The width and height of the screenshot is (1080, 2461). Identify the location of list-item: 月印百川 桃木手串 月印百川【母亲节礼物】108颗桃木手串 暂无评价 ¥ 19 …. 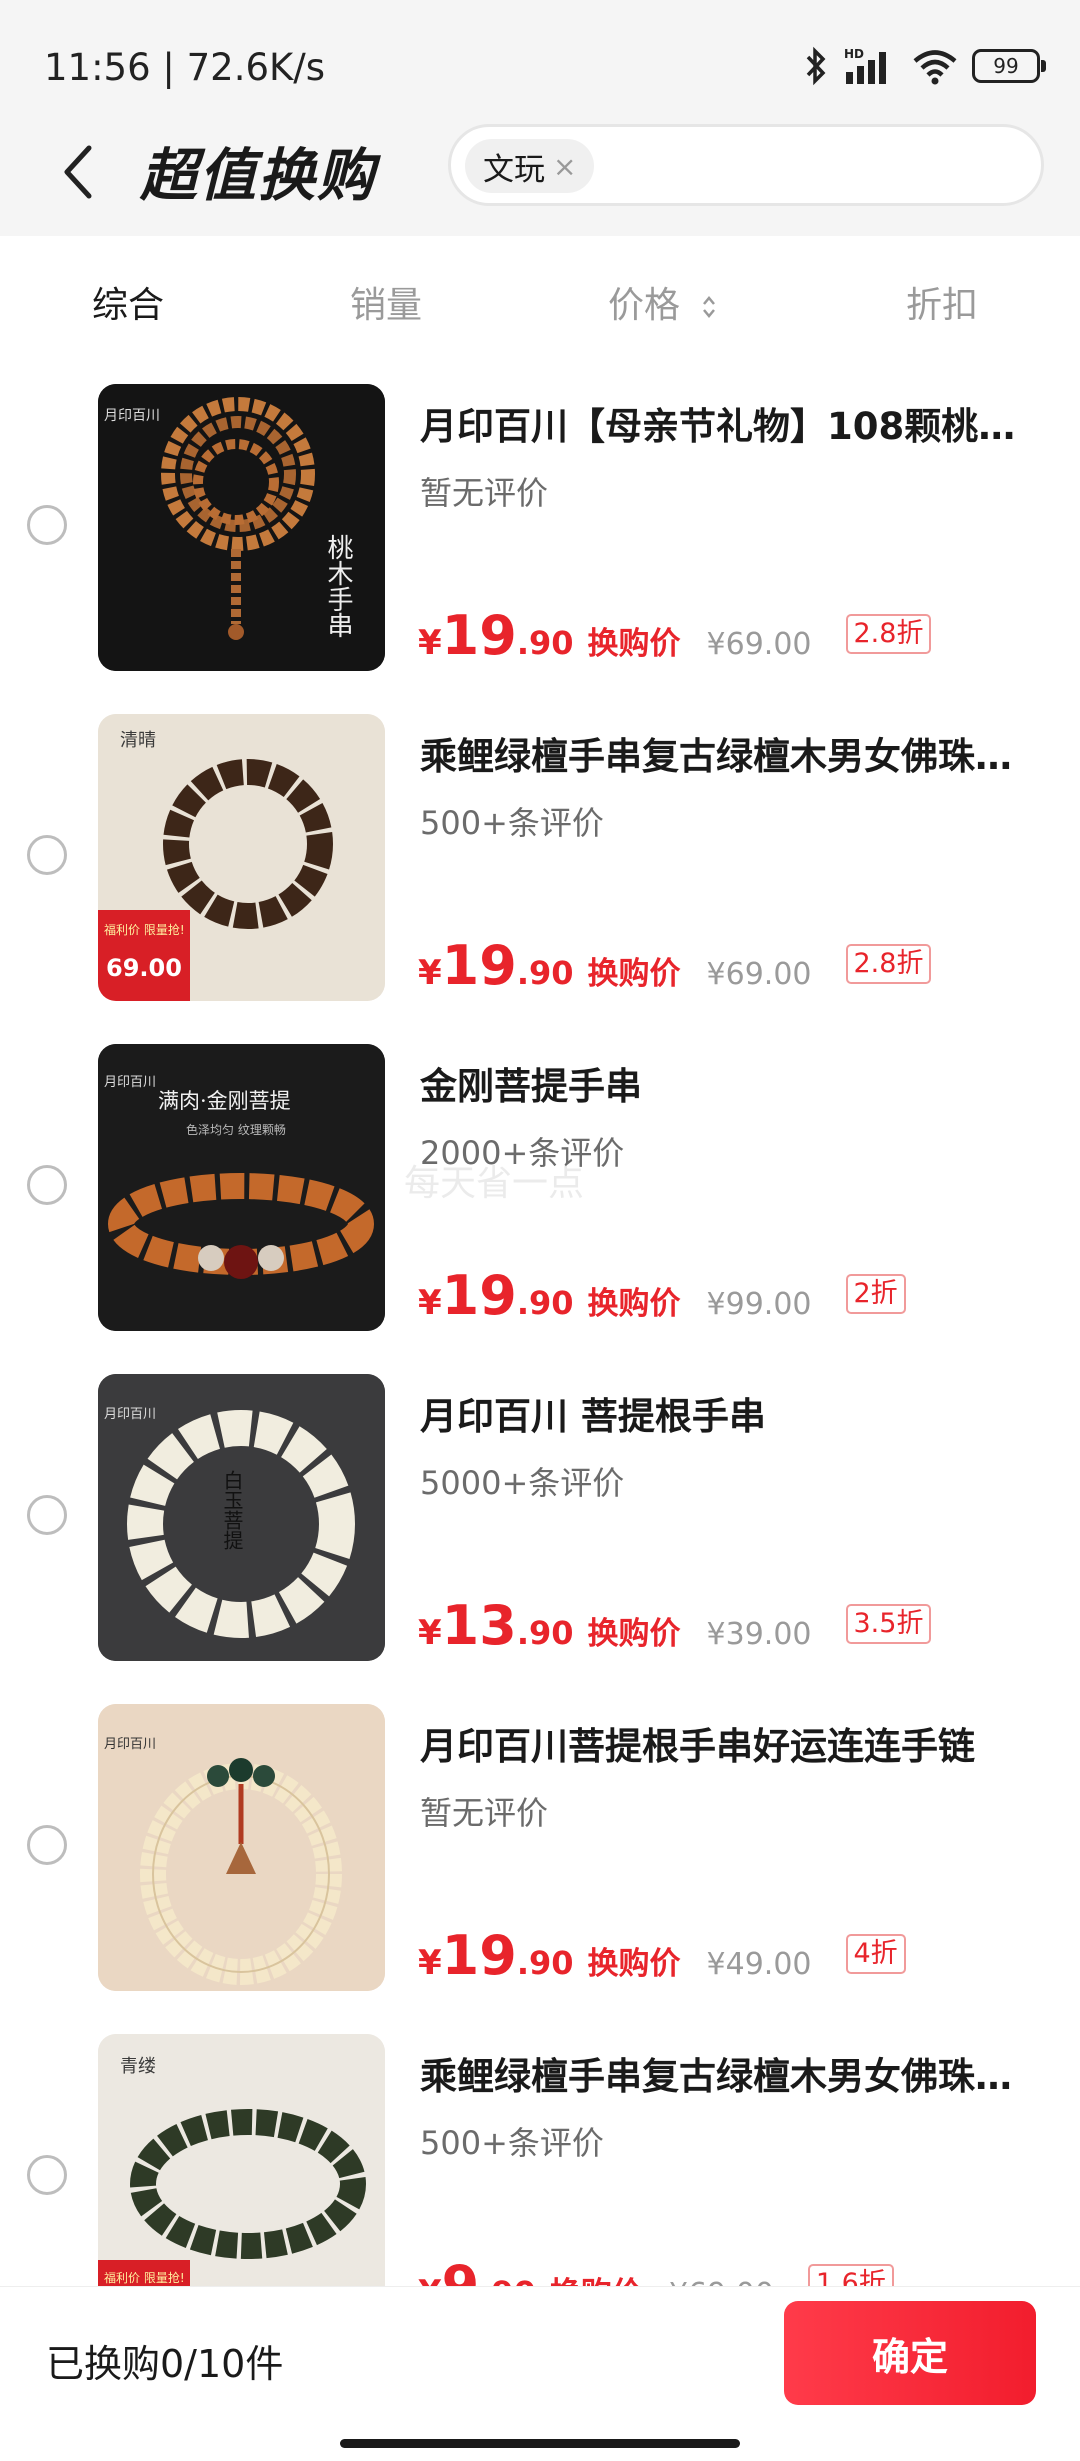
(540, 531).